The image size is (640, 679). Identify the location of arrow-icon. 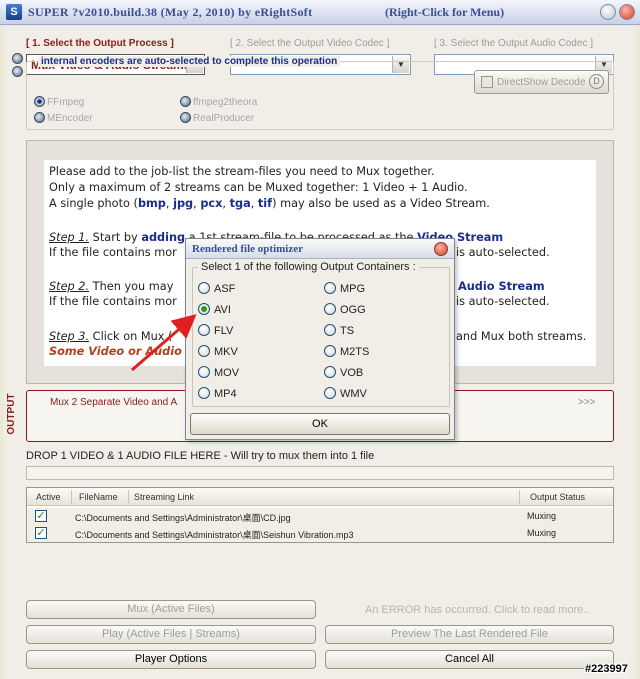
(164, 343).